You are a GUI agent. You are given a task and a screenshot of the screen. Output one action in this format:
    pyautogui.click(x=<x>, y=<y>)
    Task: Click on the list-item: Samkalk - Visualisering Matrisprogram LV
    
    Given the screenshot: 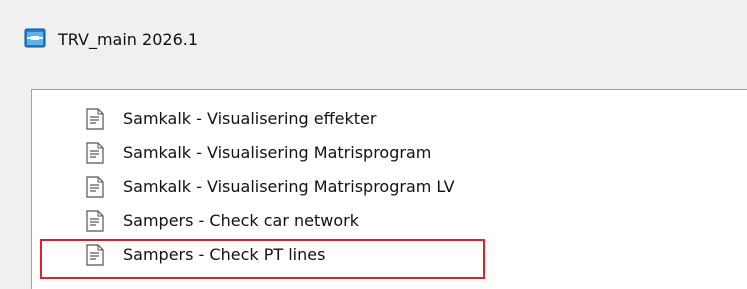 What is the action you would take?
    pyautogui.click(x=382, y=187)
    